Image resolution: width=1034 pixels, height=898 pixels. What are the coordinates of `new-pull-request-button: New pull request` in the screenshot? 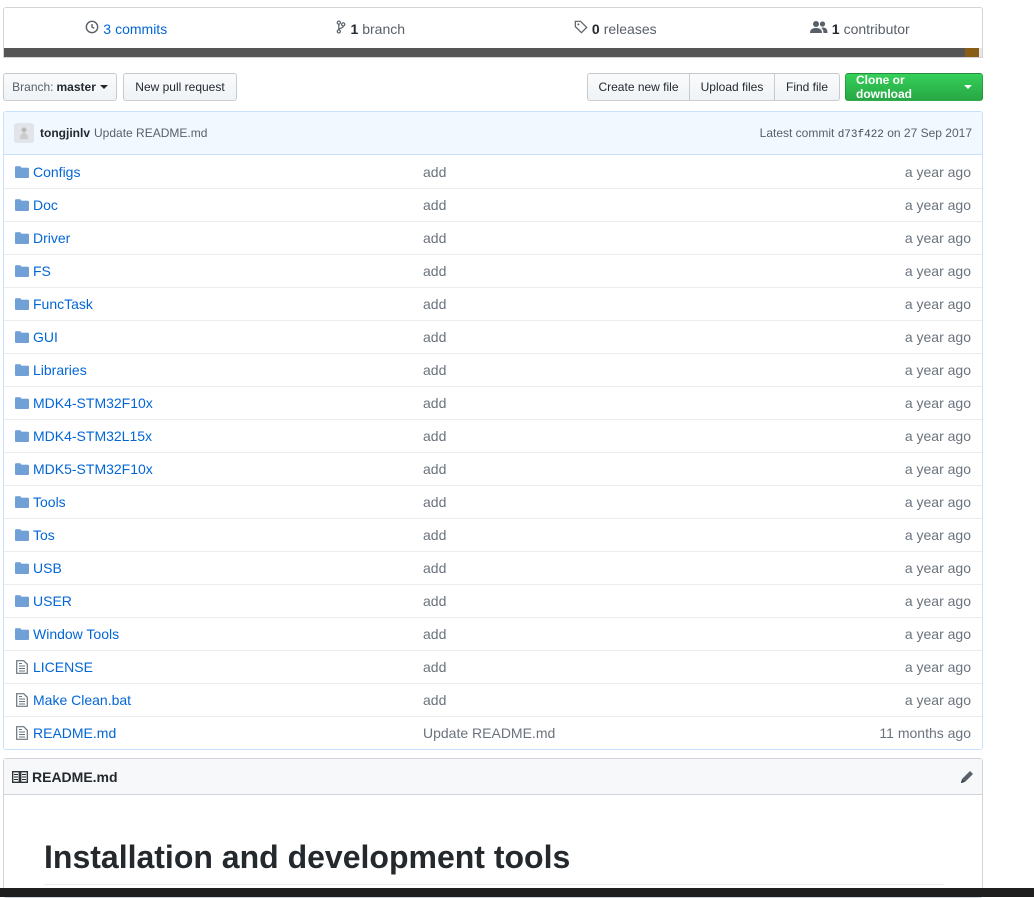 It's located at (180, 87).